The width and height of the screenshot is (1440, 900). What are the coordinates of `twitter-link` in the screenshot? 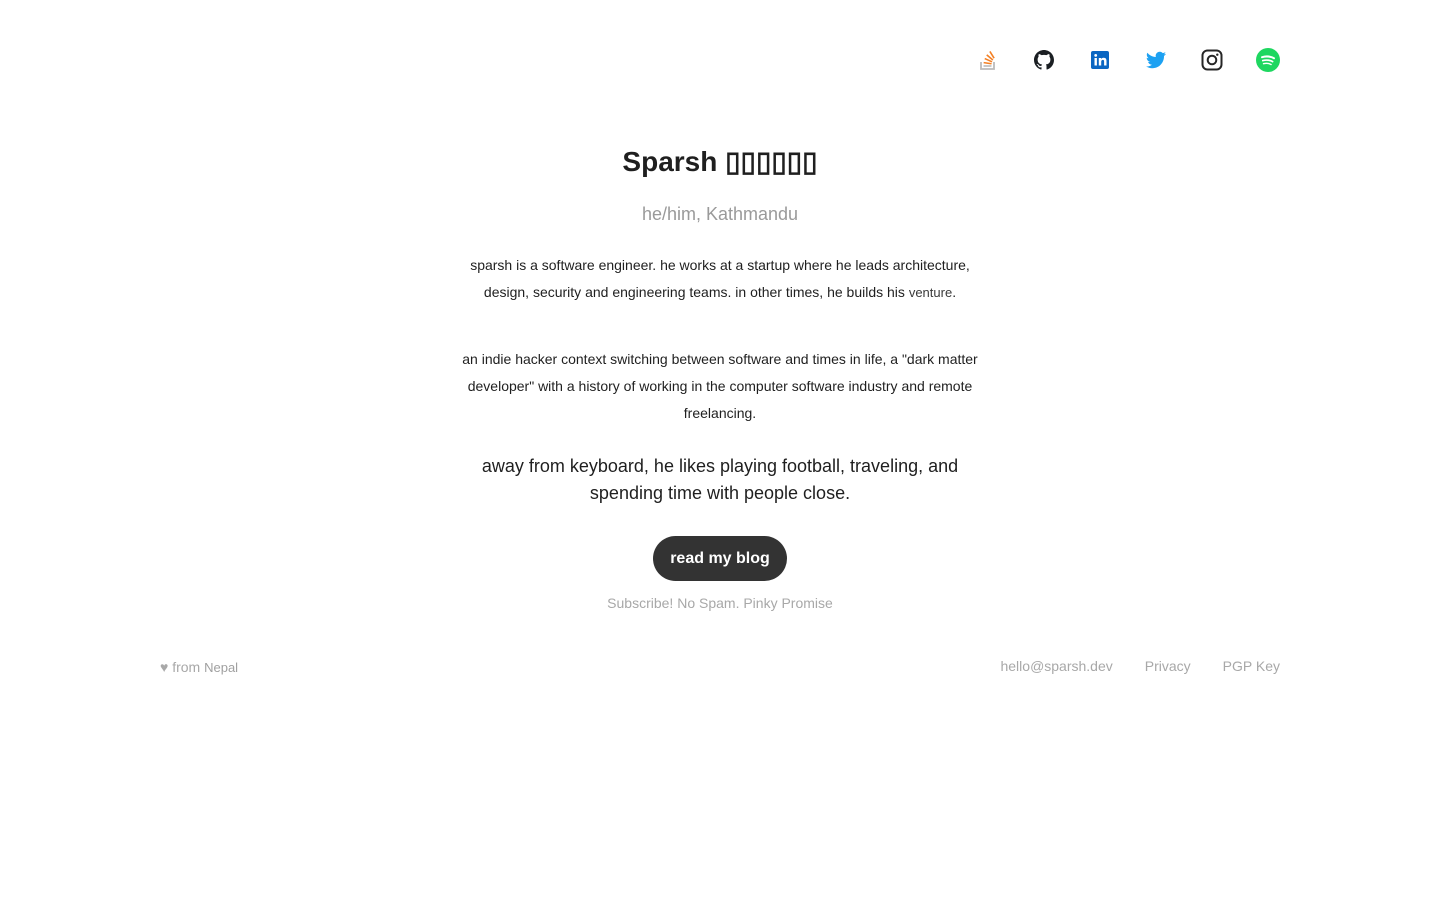 It's located at (1156, 60).